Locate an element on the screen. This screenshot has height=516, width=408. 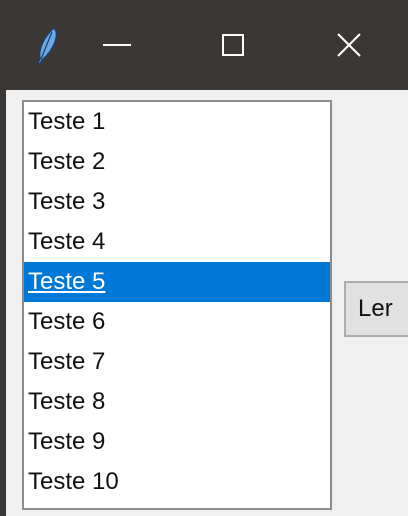
list-item-selected: Teste 5 is located at coordinates (177, 282).